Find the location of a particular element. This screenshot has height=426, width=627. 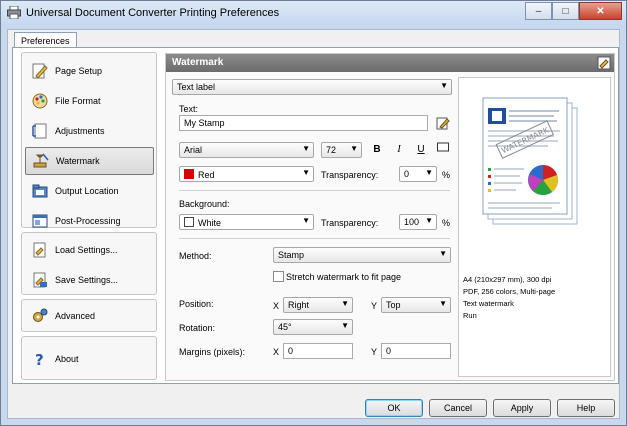

watermark-text-input: My Stamp is located at coordinates (303, 123).